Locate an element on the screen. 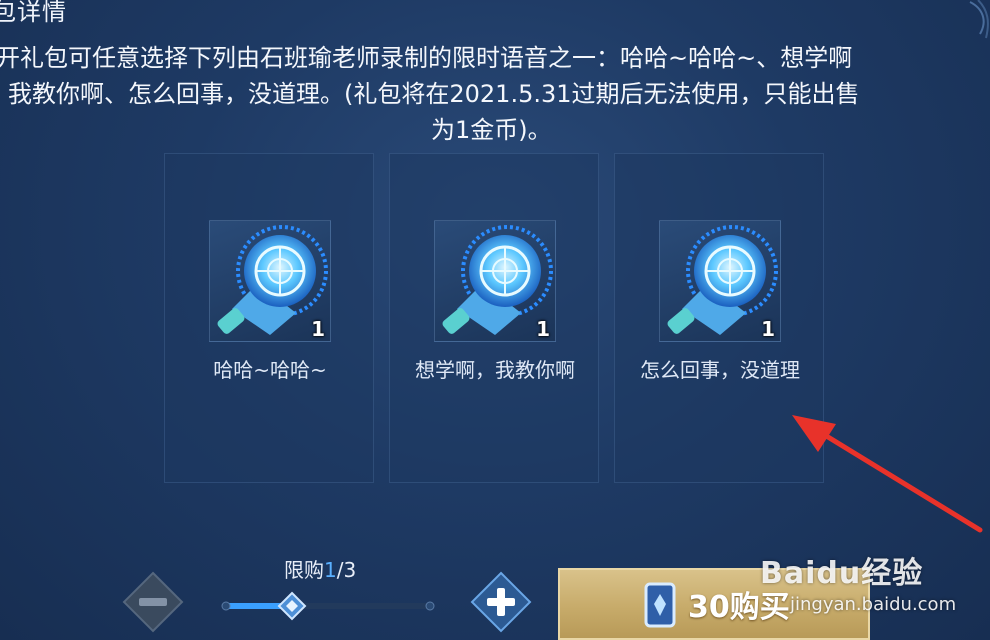 Image resolution: width=990 pixels, height=640 pixels. limit-current: 1 is located at coordinates (330, 570).